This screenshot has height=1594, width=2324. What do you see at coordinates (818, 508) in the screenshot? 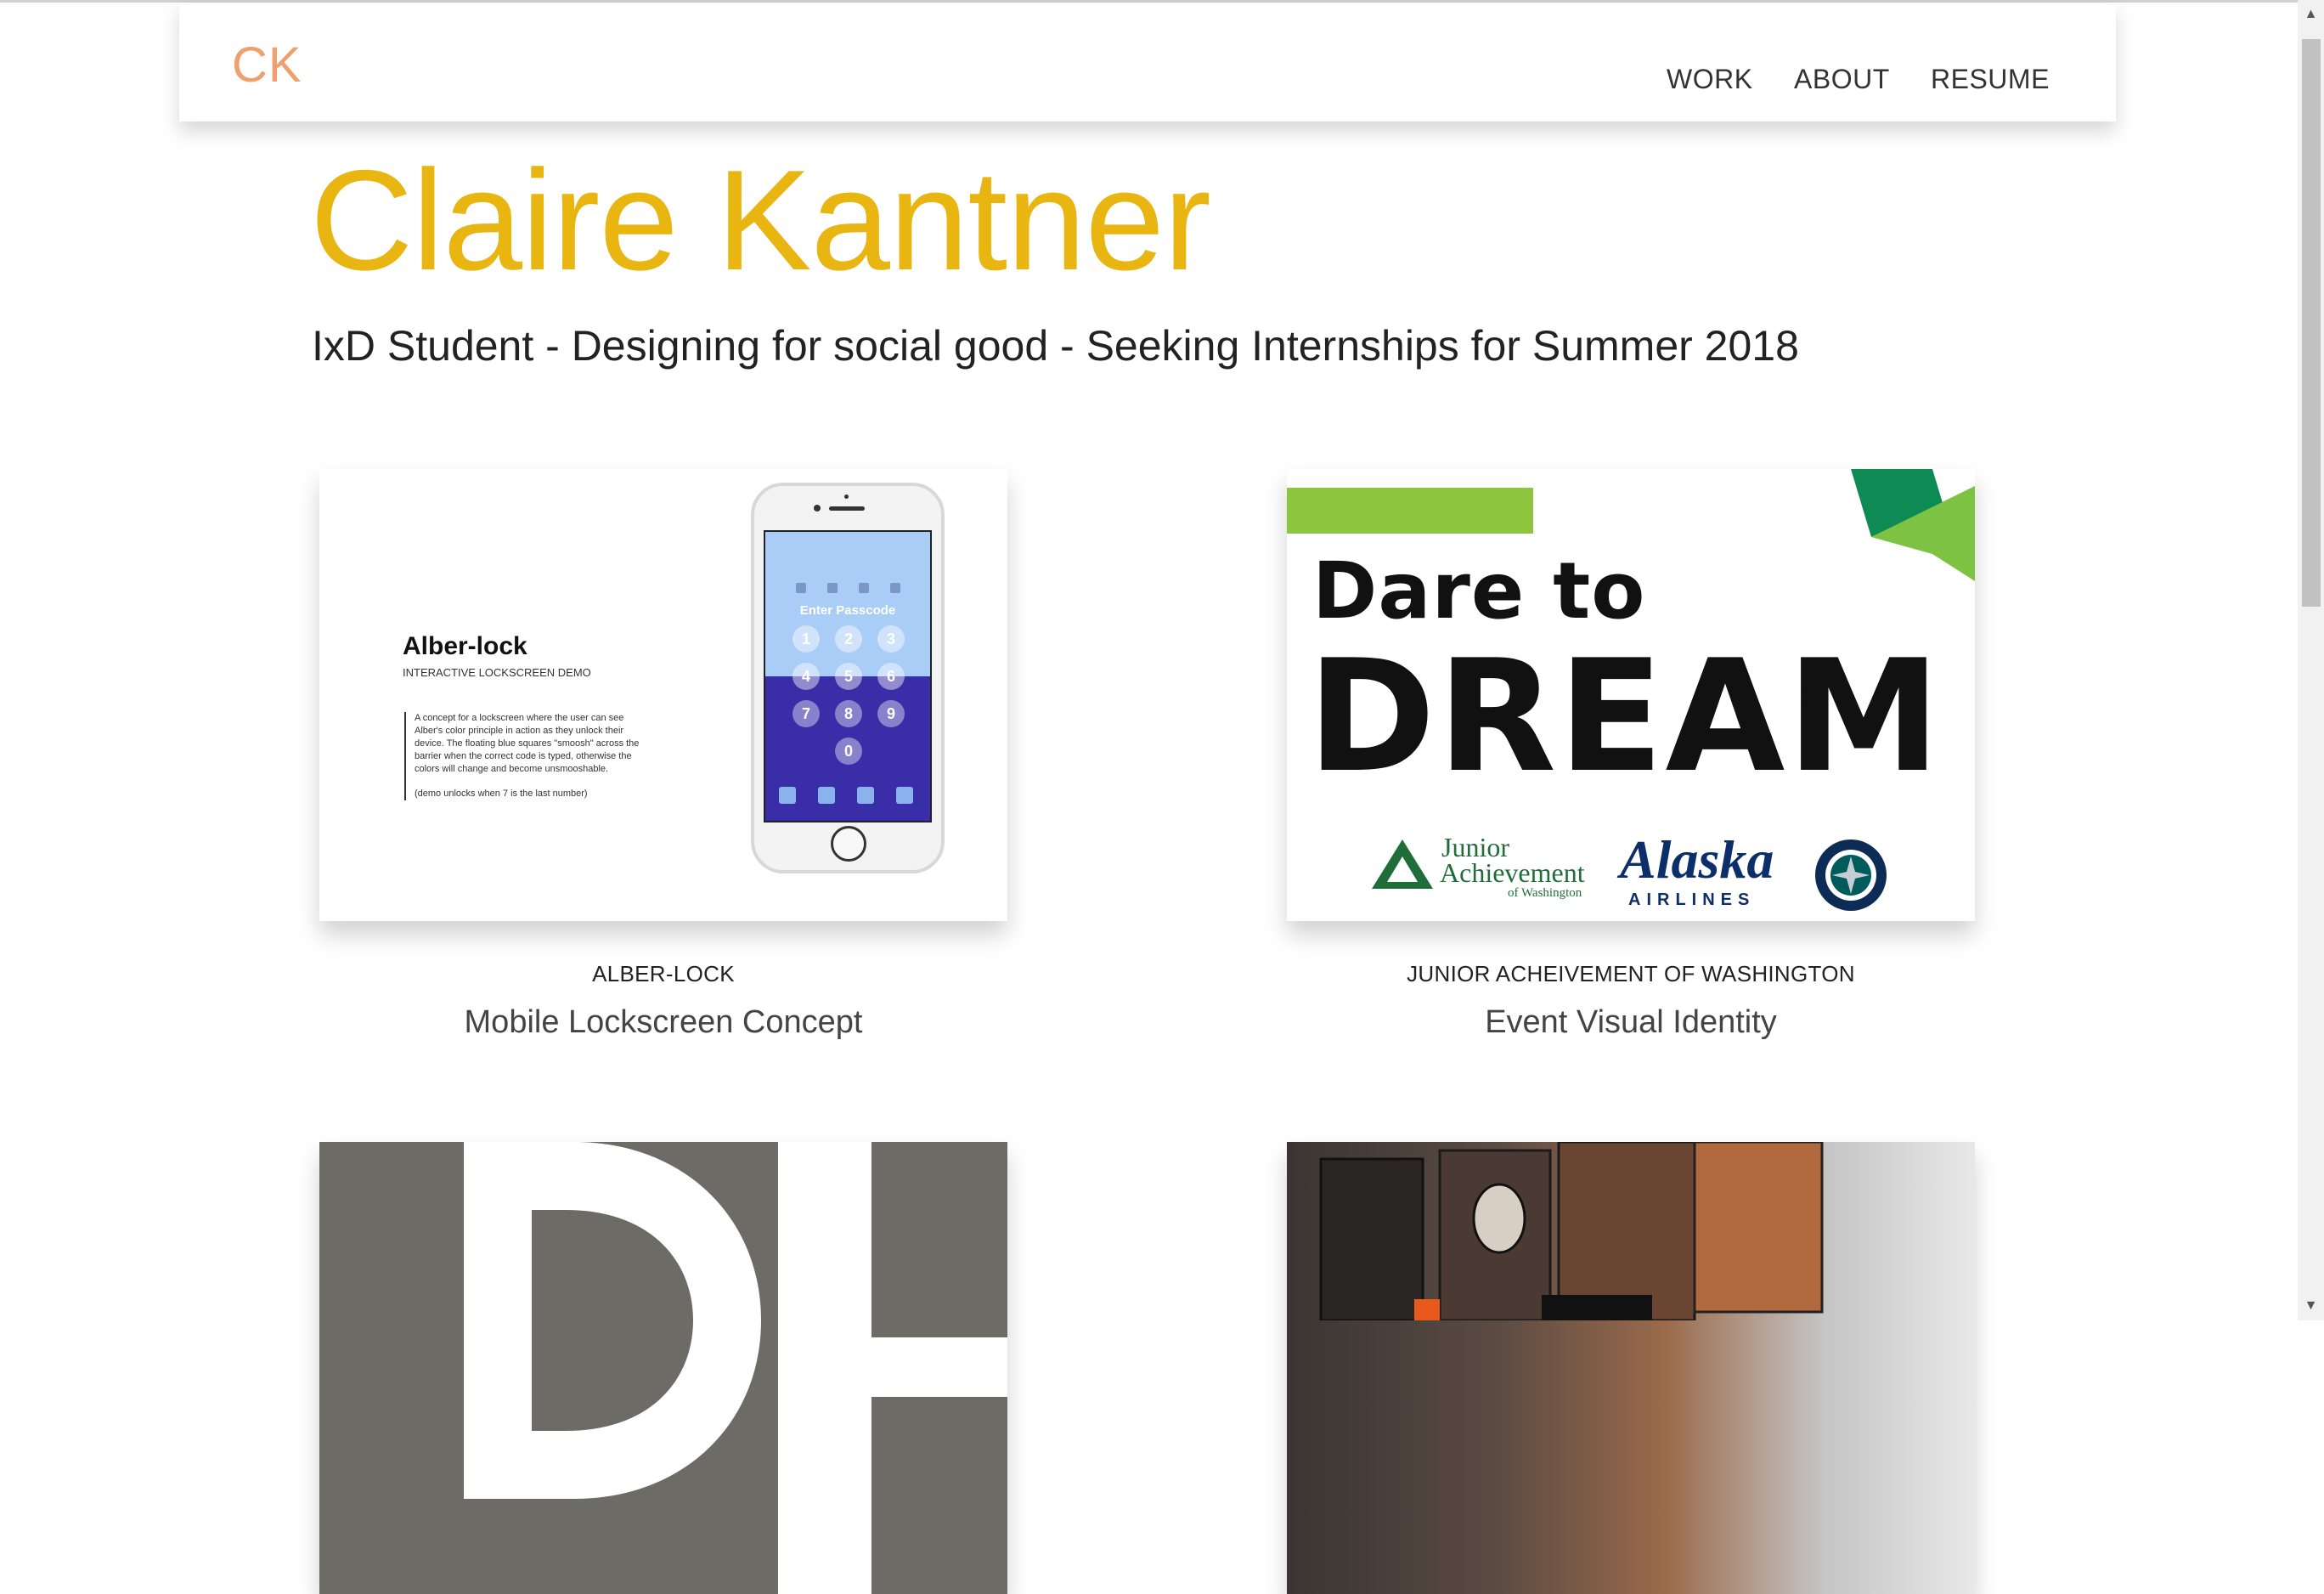
I see `phone-camera` at bounding box center [818, 508].